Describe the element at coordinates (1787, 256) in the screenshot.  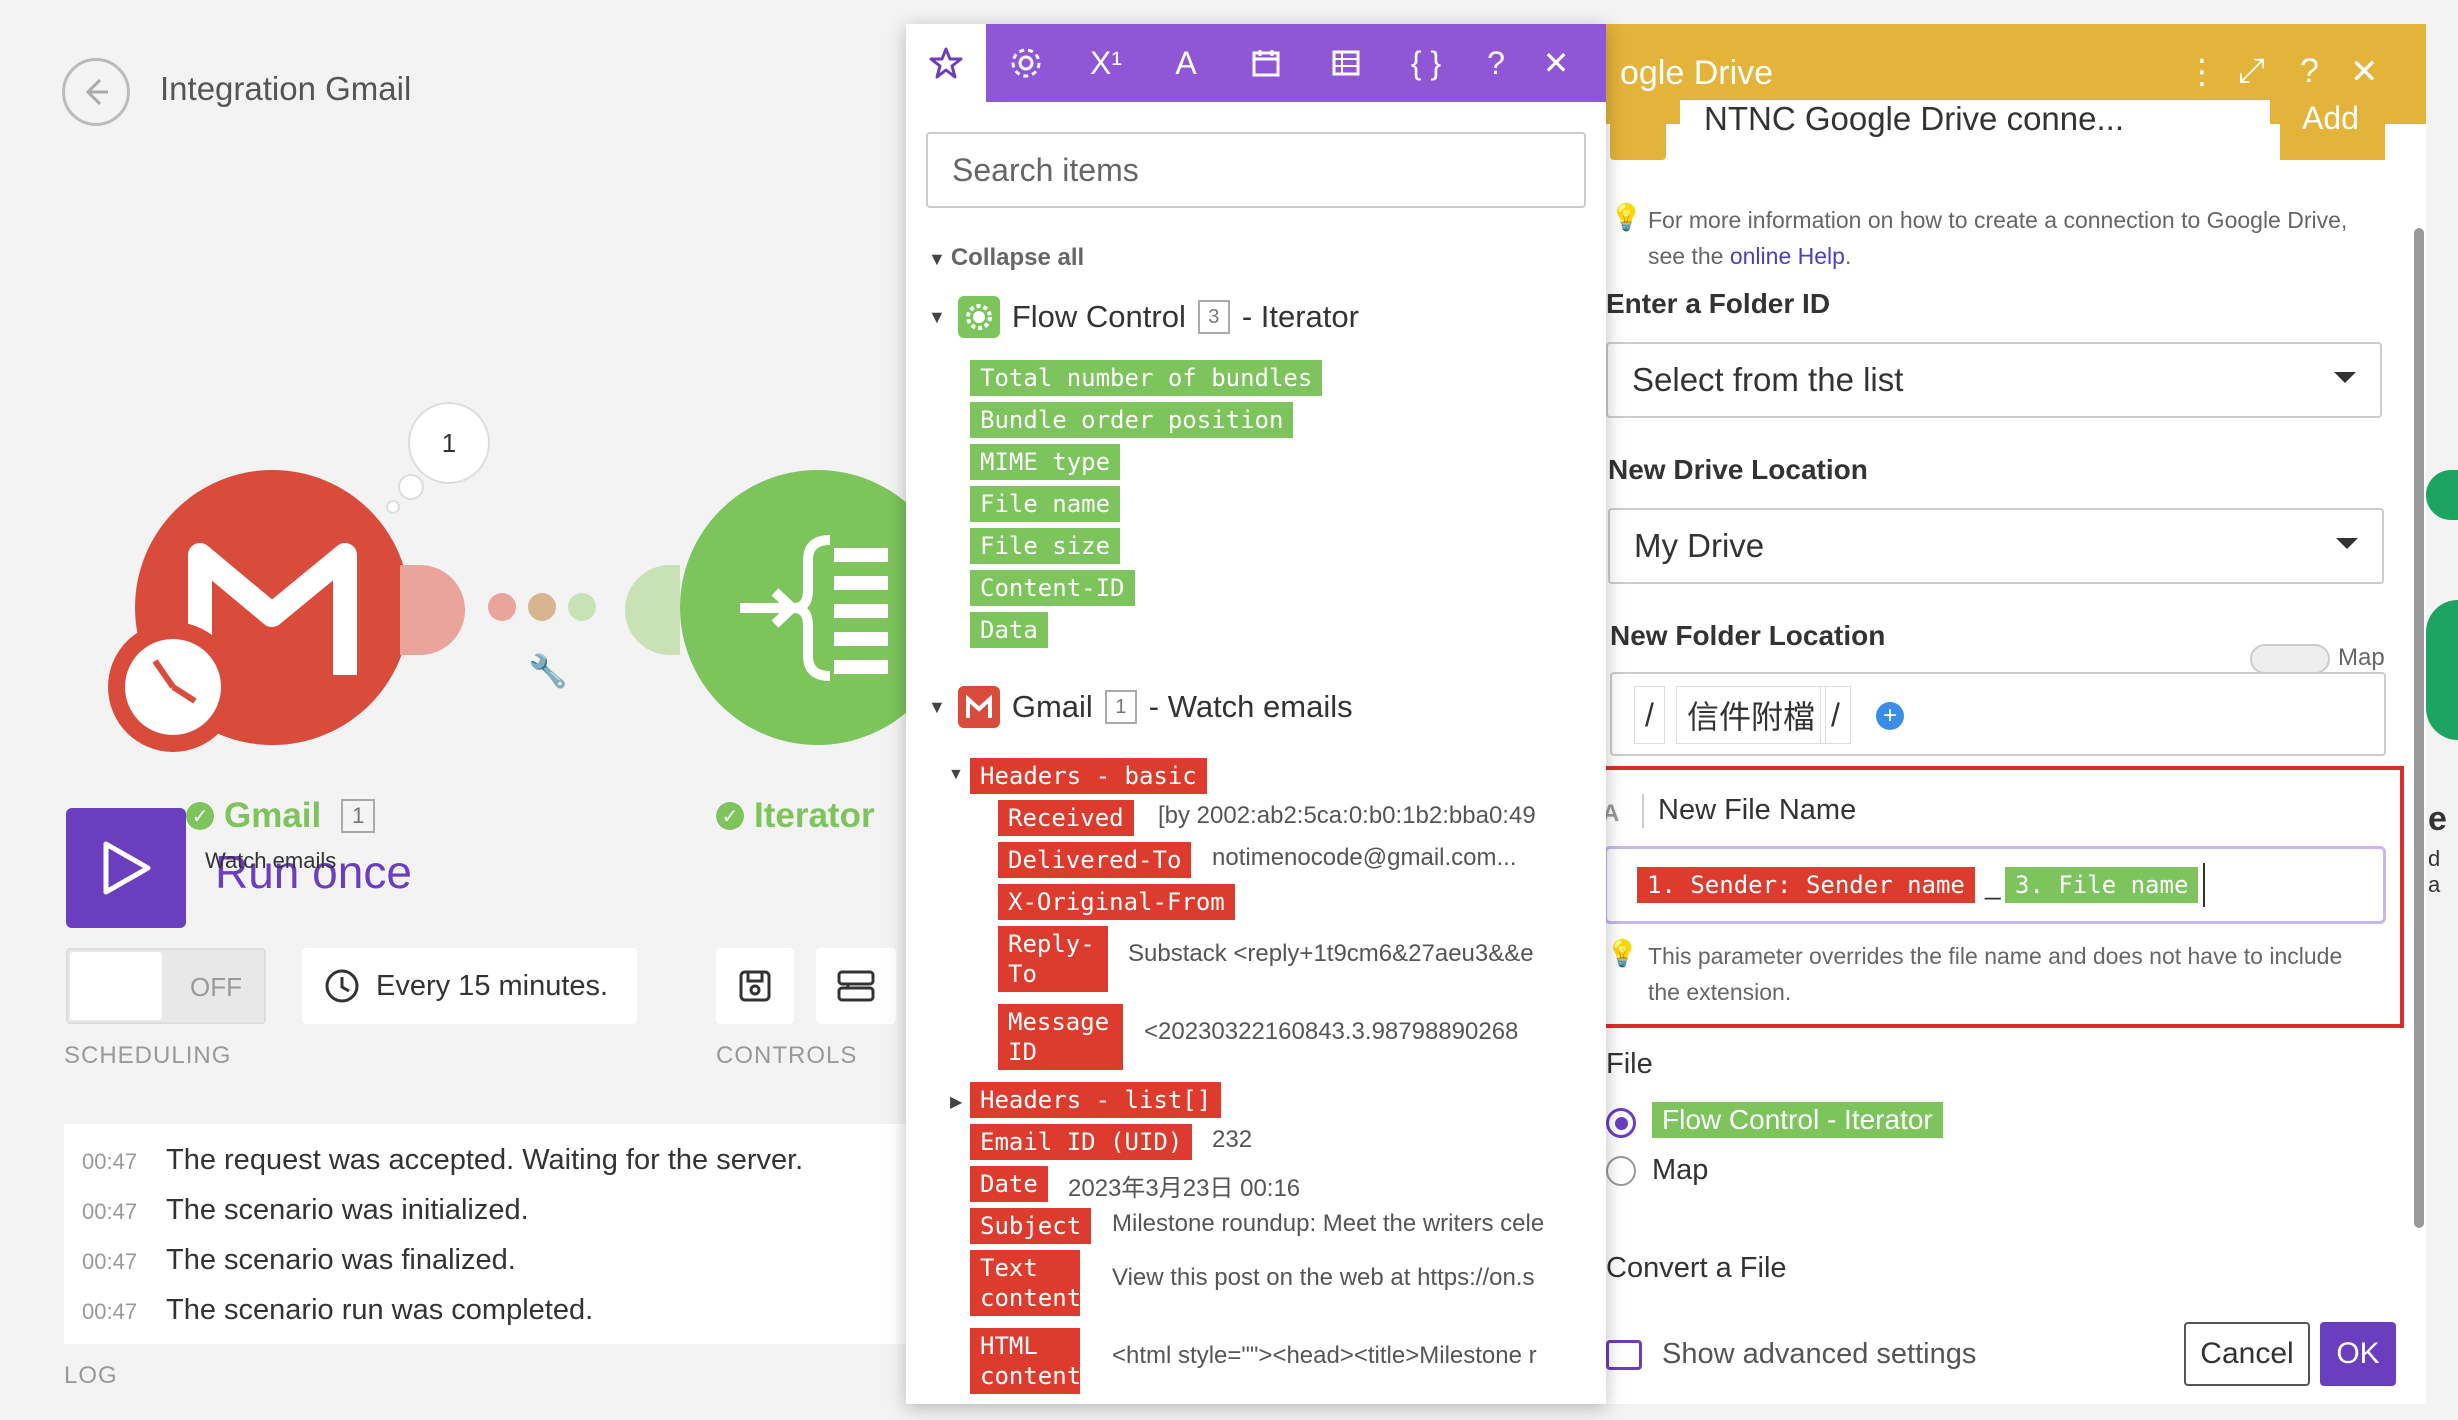
I see `online-help-link: online Help` at that location.